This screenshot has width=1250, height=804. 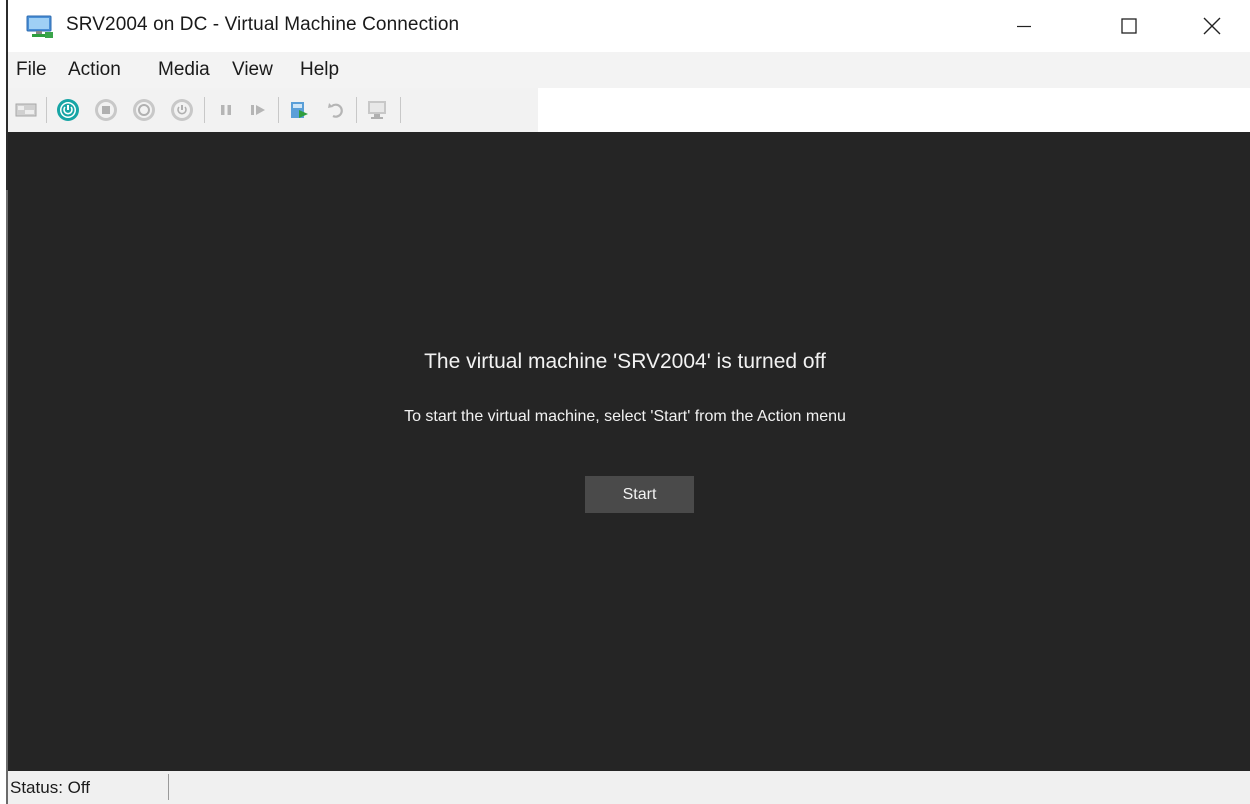 I want to click on menu-media: Media, so click(x=184, y=70).